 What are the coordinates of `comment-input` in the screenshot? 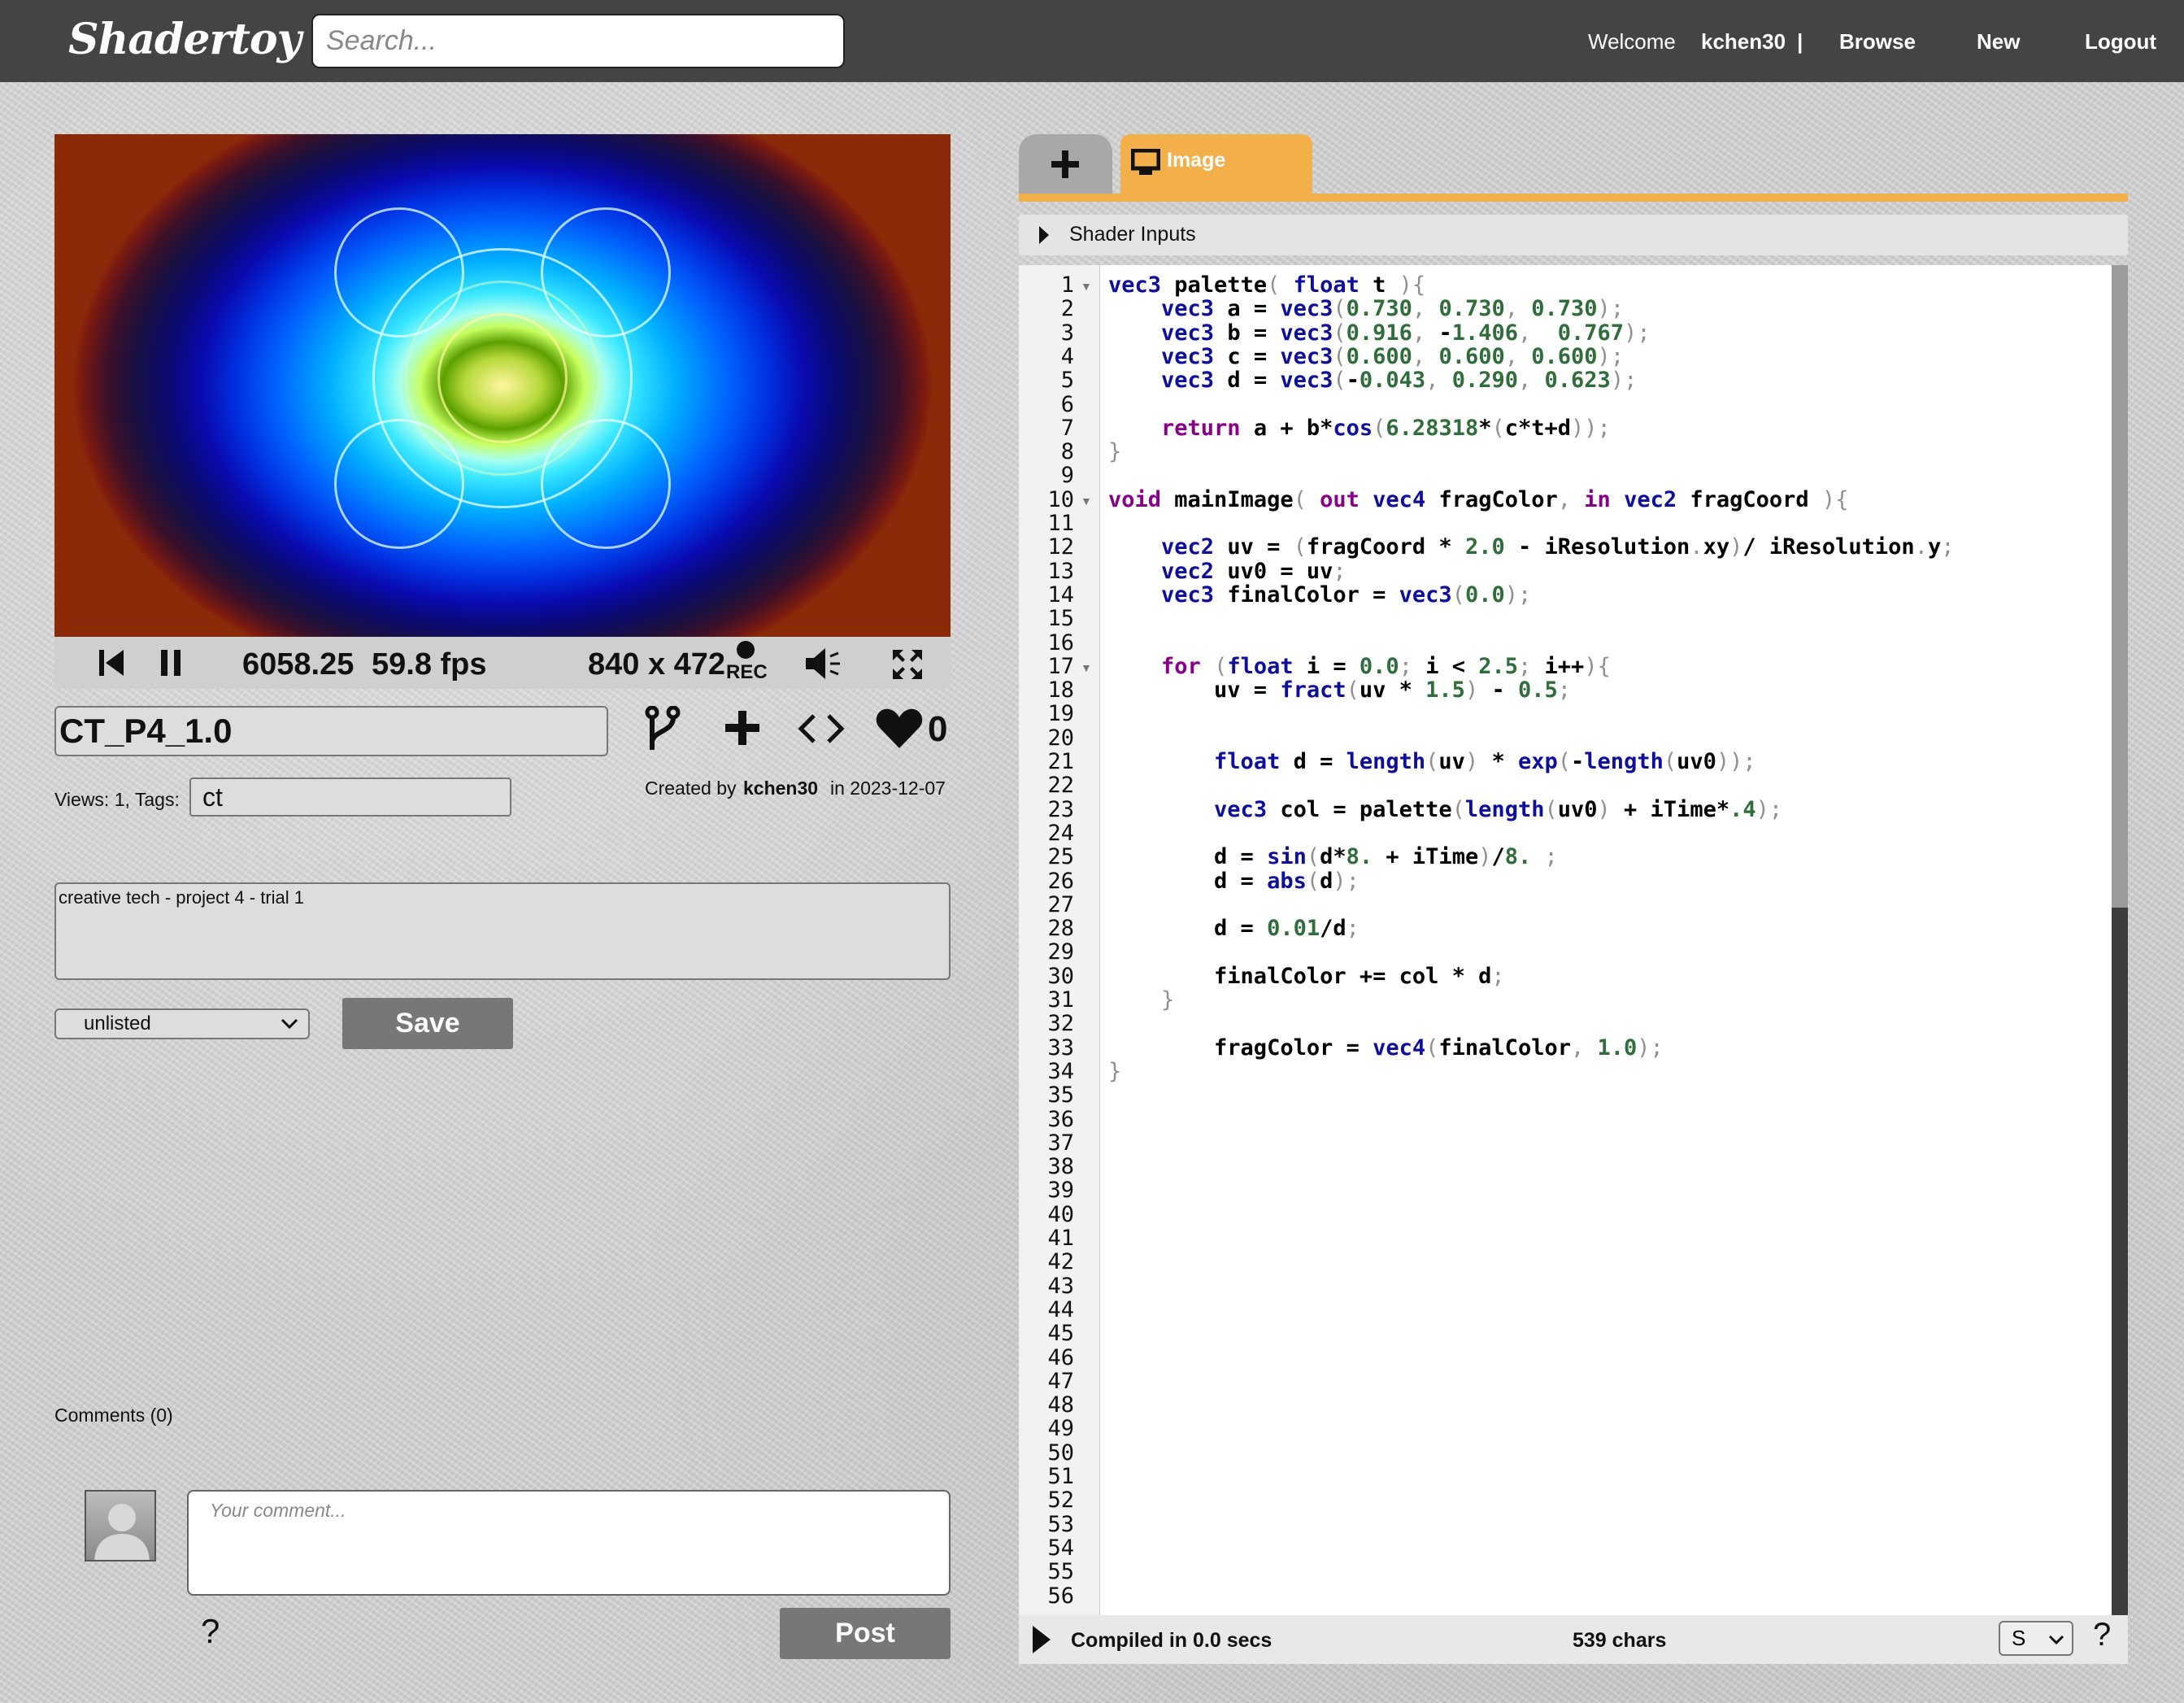 It's located at (569, 1543).